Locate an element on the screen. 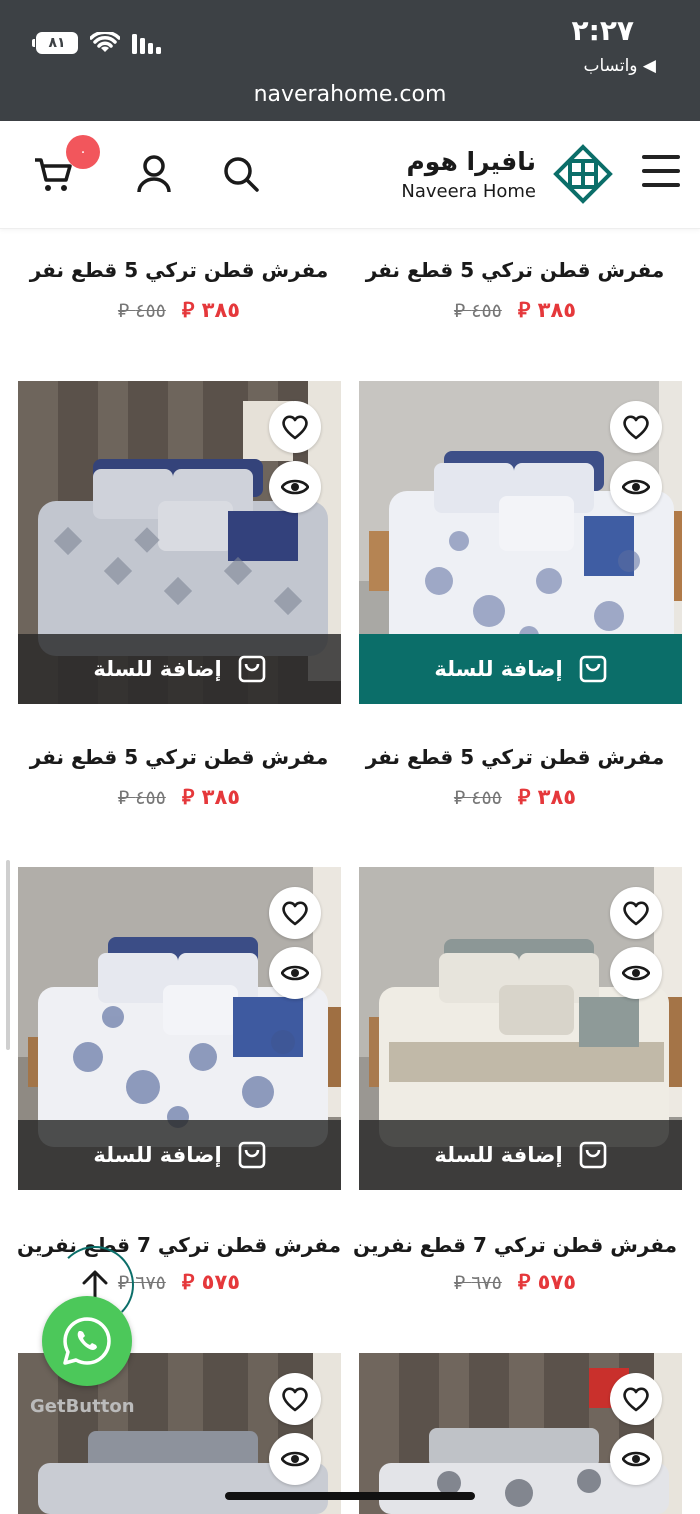 Image resolution: width=700 pixels, height=1514 pixels. getbutton-watermark: GetButton is located at coordinates (82, 1406).